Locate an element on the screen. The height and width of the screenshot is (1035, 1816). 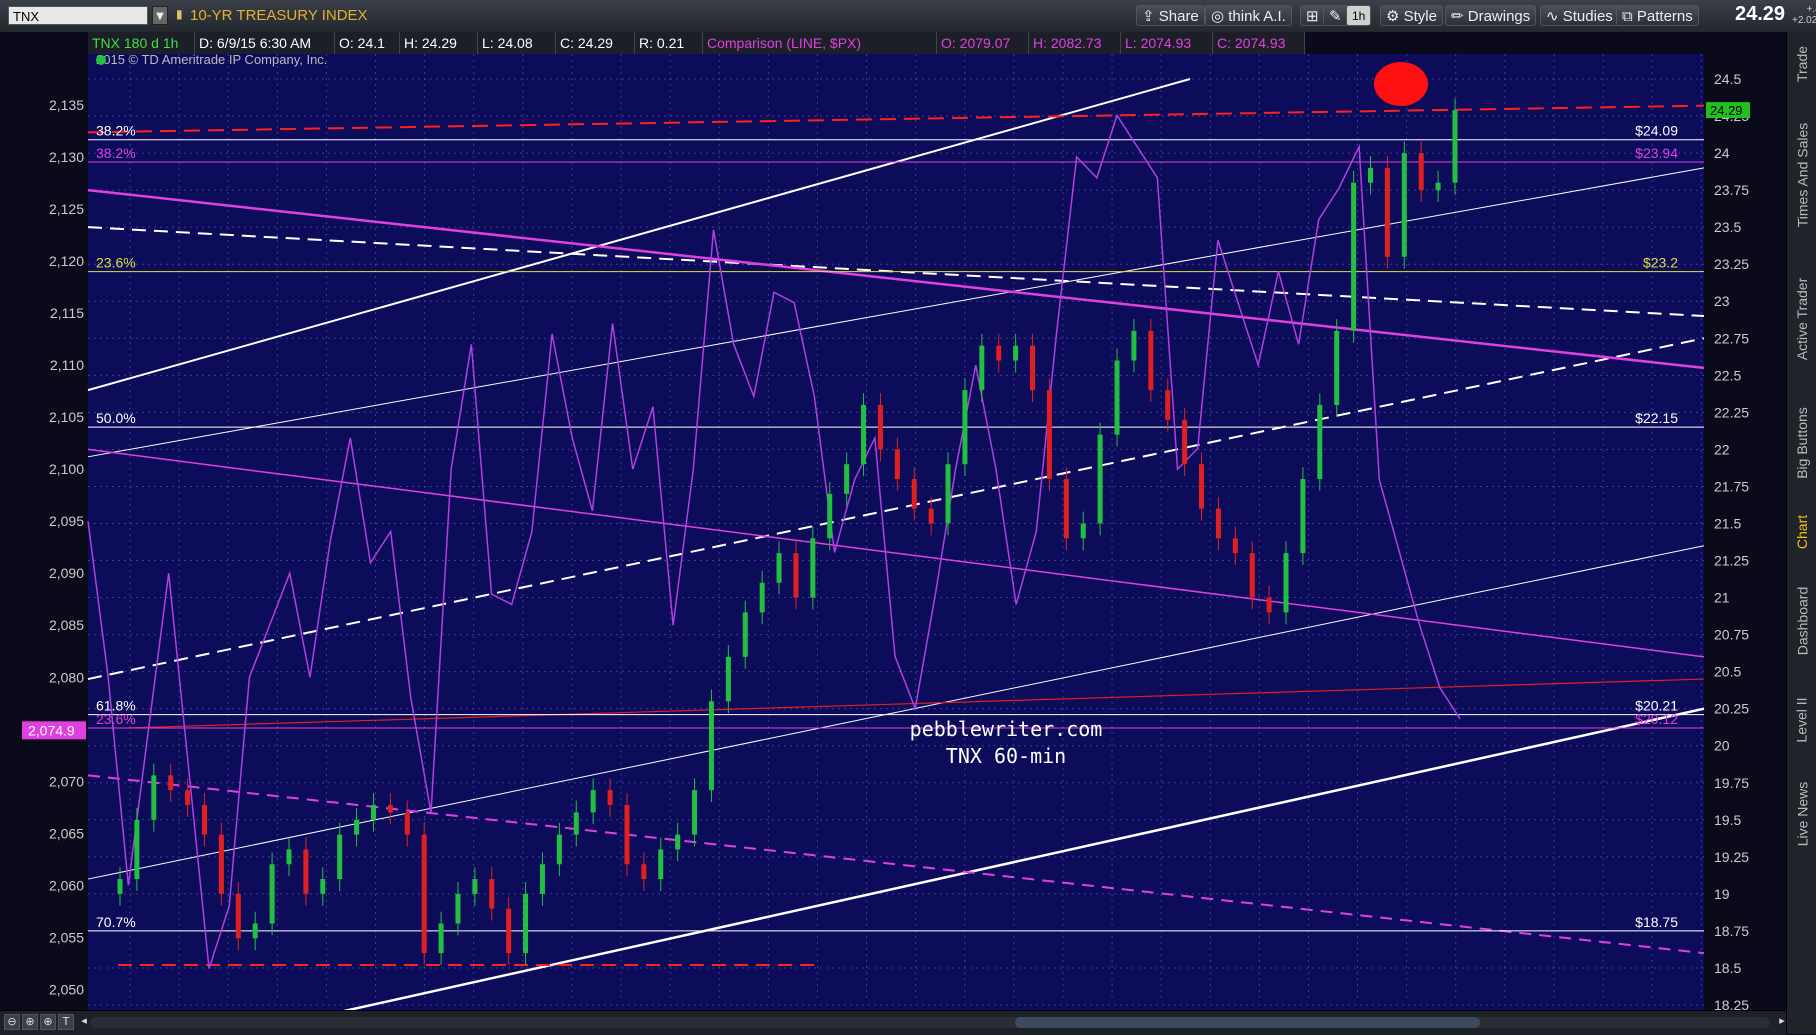
left-axis-tick: 2,070 is located at coordinates (66, 781).